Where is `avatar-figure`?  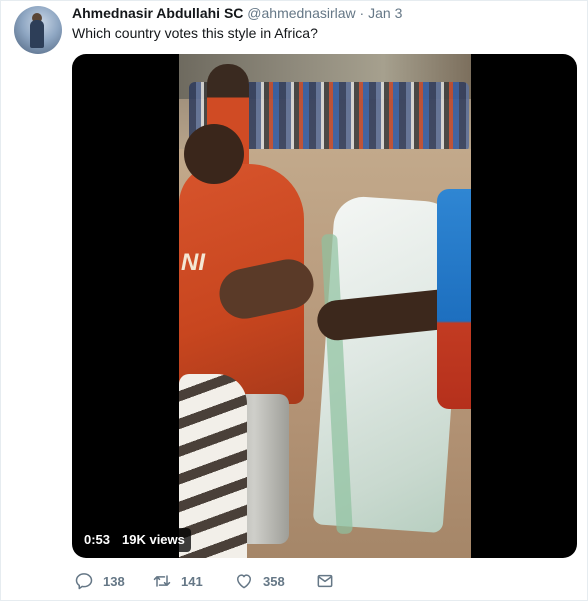 avatar-figure is located at coordinates (37, 34).